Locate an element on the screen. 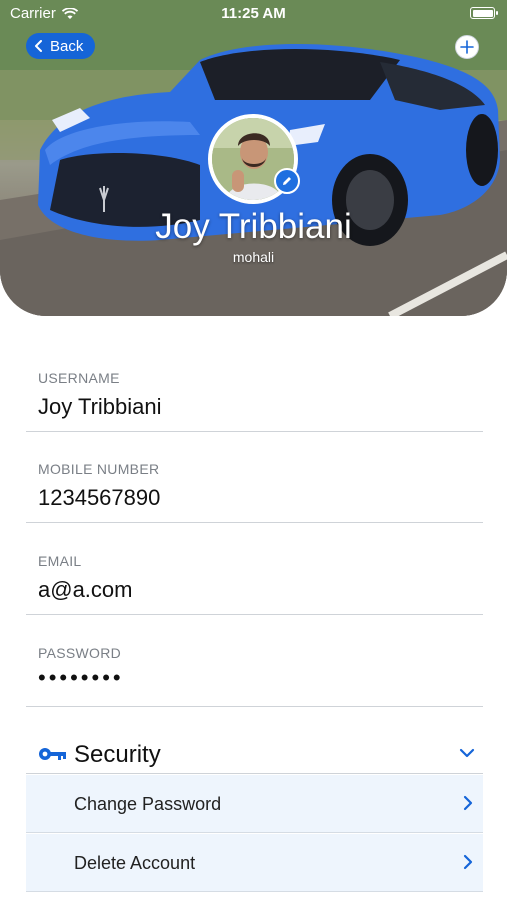  avatar-container is located at coordinates (254, 159).